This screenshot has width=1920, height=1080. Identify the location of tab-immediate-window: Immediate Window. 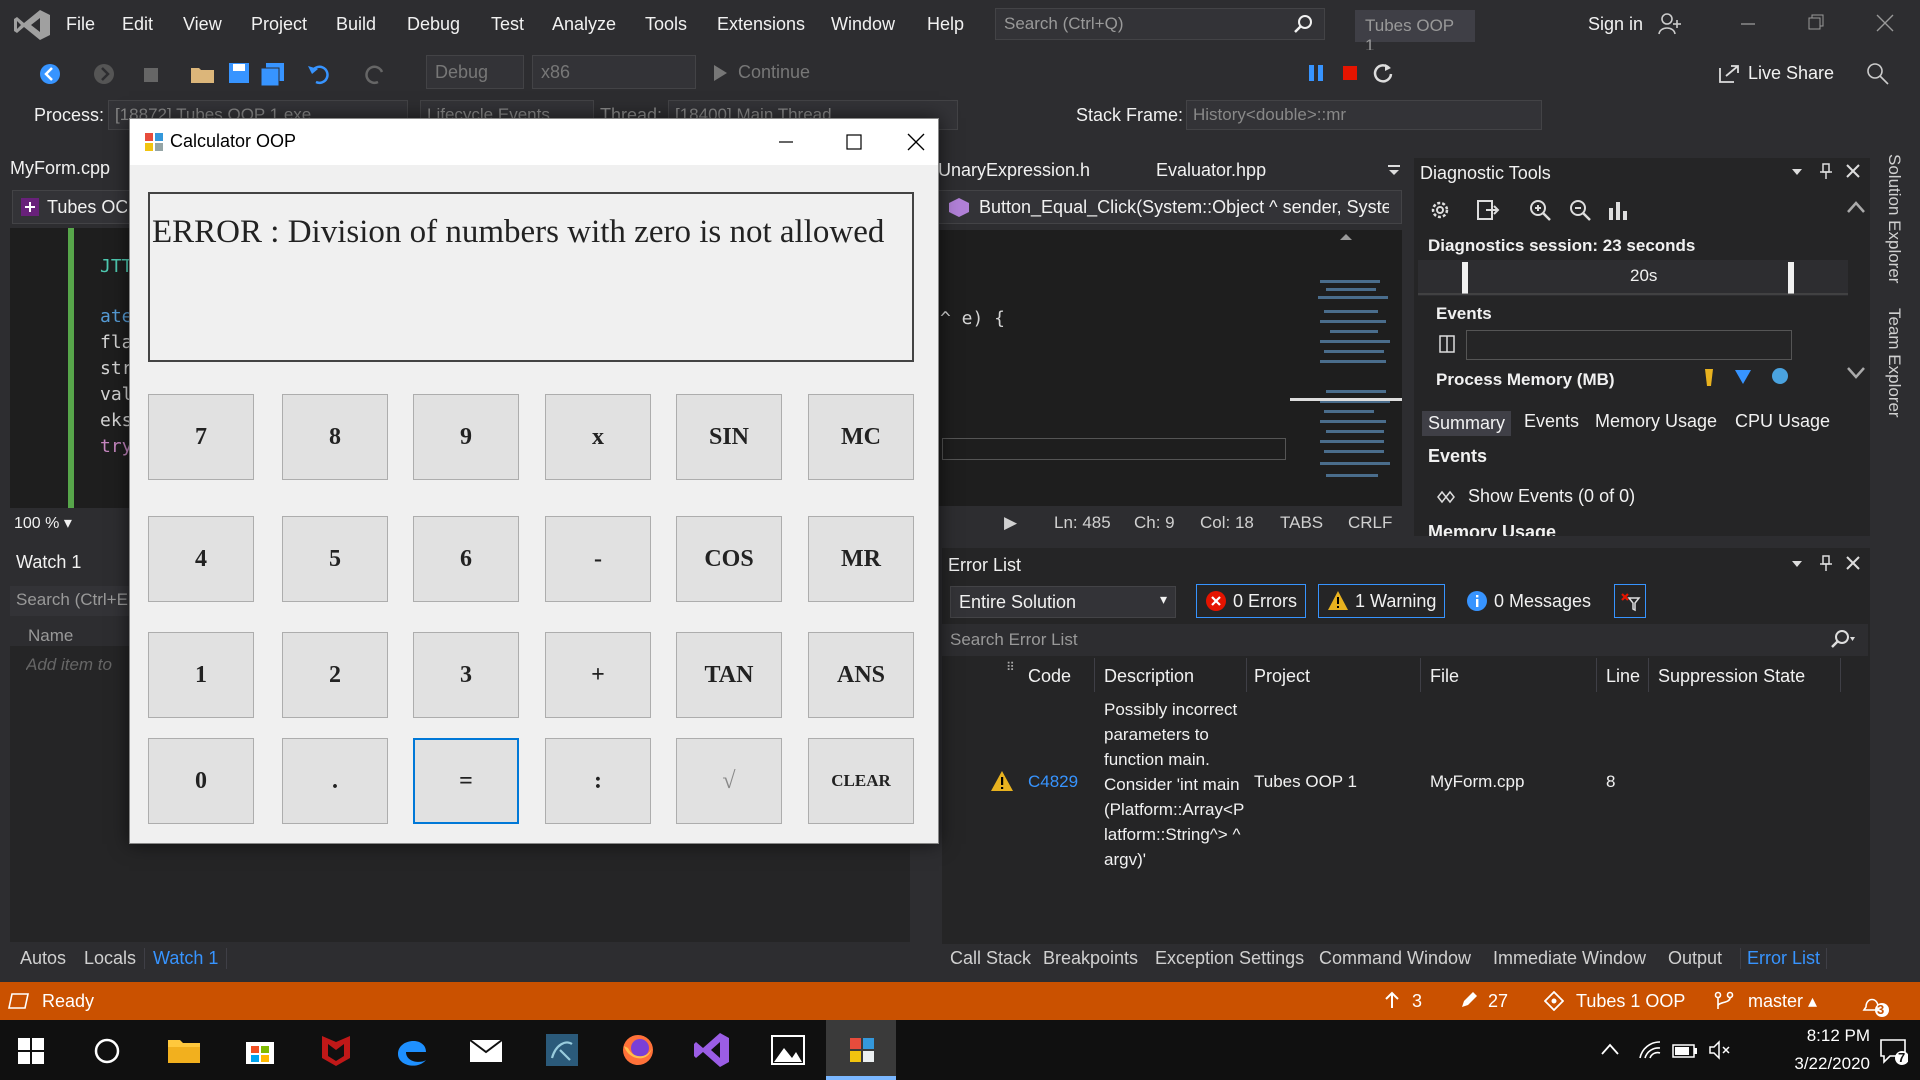
(1569, 958).